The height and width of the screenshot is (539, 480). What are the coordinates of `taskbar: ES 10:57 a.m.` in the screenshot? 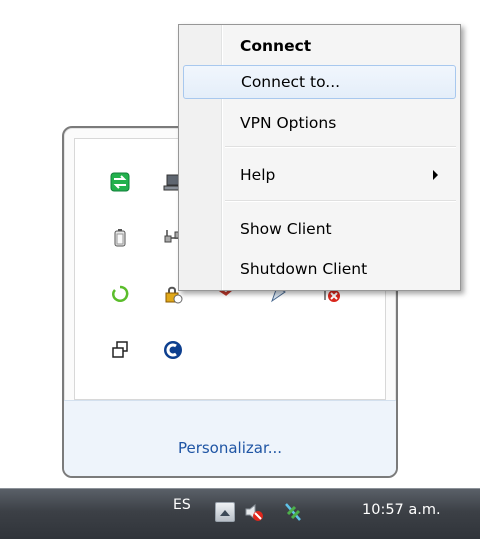 It's located at (240, 513).